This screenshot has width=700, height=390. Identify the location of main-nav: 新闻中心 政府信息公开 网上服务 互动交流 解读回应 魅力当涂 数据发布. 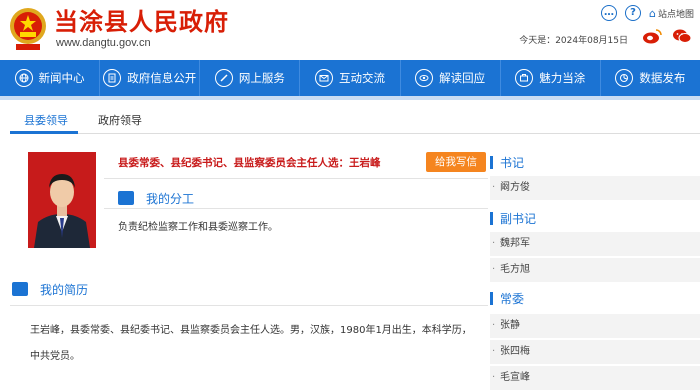
(350, 78).